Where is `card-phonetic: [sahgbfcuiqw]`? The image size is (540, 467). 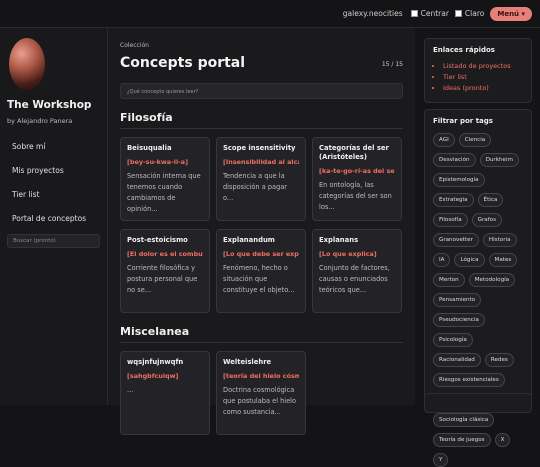
card-phonetic: [sahgbfcuiqw] is located at coordinates (153, 376).